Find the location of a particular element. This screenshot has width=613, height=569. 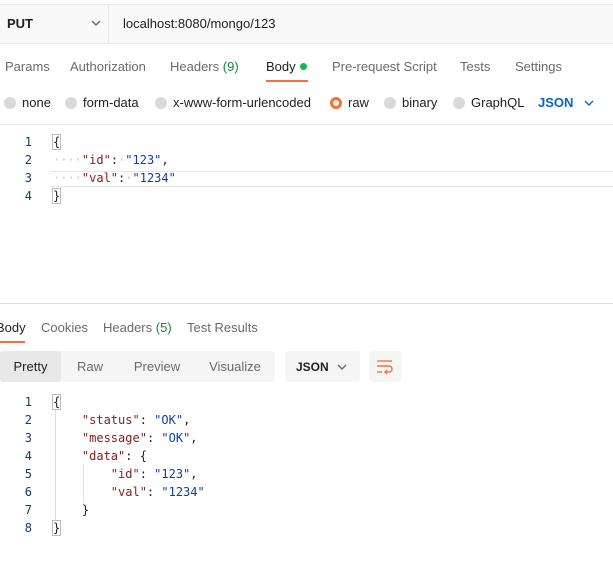

code-line: "status": "OK", is located at coordinates (136, 420).